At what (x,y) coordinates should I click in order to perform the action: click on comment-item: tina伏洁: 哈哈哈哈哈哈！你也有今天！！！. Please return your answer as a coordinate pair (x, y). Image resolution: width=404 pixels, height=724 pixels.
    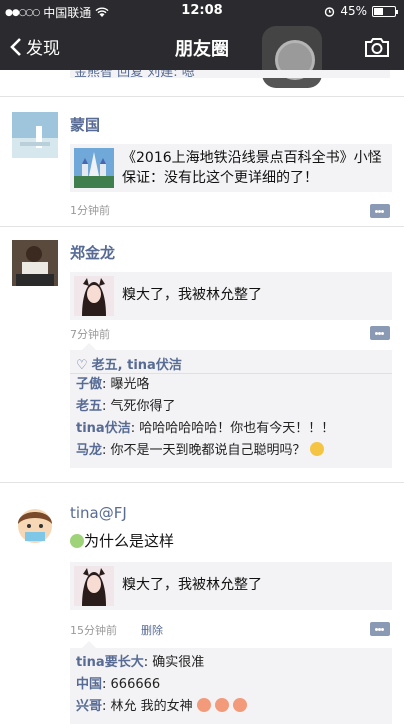
    Looking at the image, I should click on (231, 429).